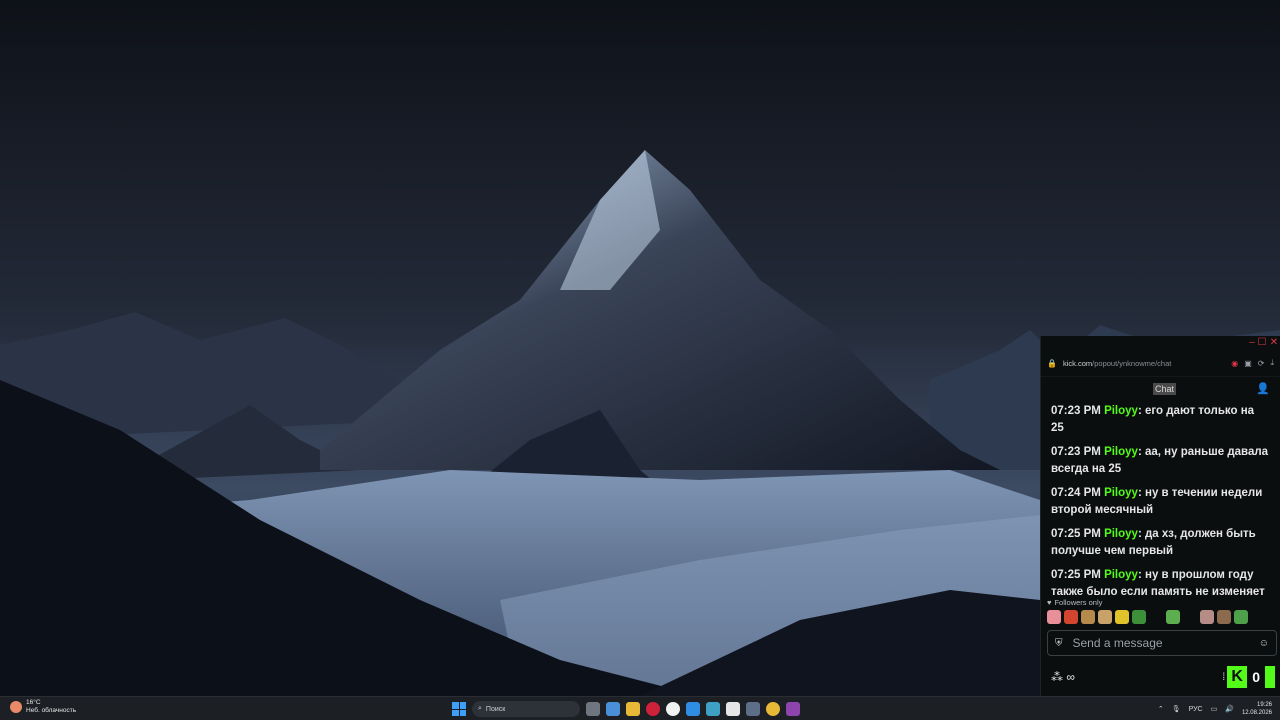 The height and width of the screenshot is (720, 1280). I want to click on kick-logo-icon: K, so click(1237, 677).